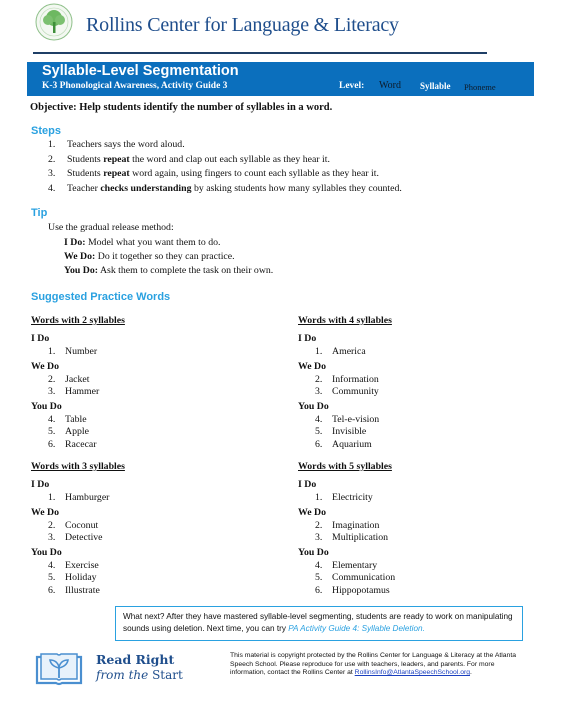  What do you see at coordinates (345, 432) in the screenshot?
I see `word-item: 5. Invisible` at bounding box center [345, 432].